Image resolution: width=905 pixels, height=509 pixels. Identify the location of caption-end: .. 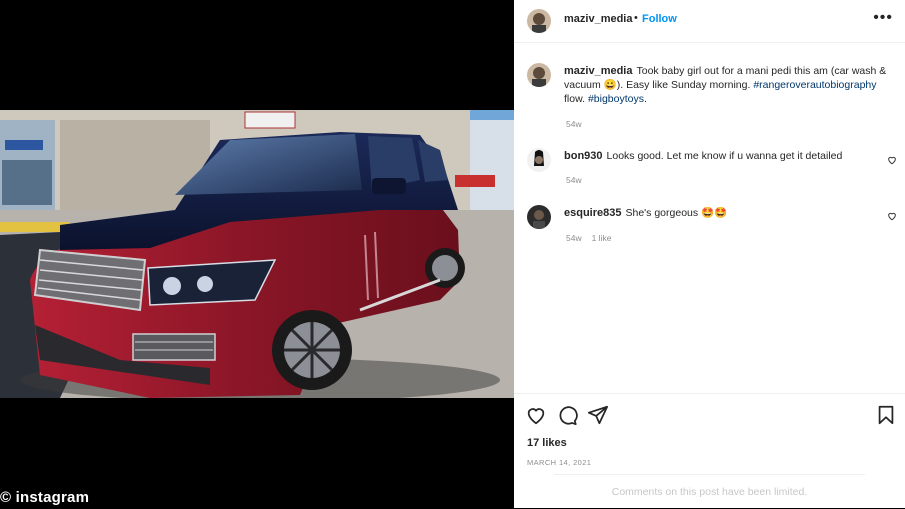
(645, 99).